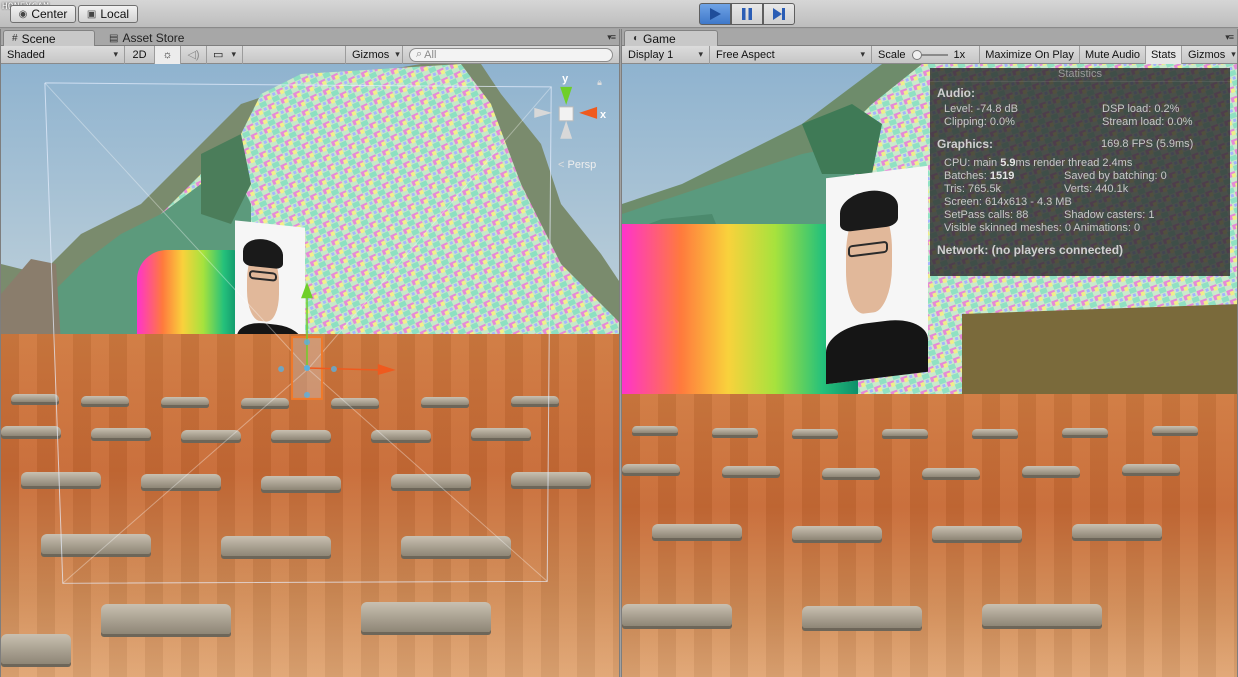  I want to click on pacman-icon: ◐, so click(636, 38).